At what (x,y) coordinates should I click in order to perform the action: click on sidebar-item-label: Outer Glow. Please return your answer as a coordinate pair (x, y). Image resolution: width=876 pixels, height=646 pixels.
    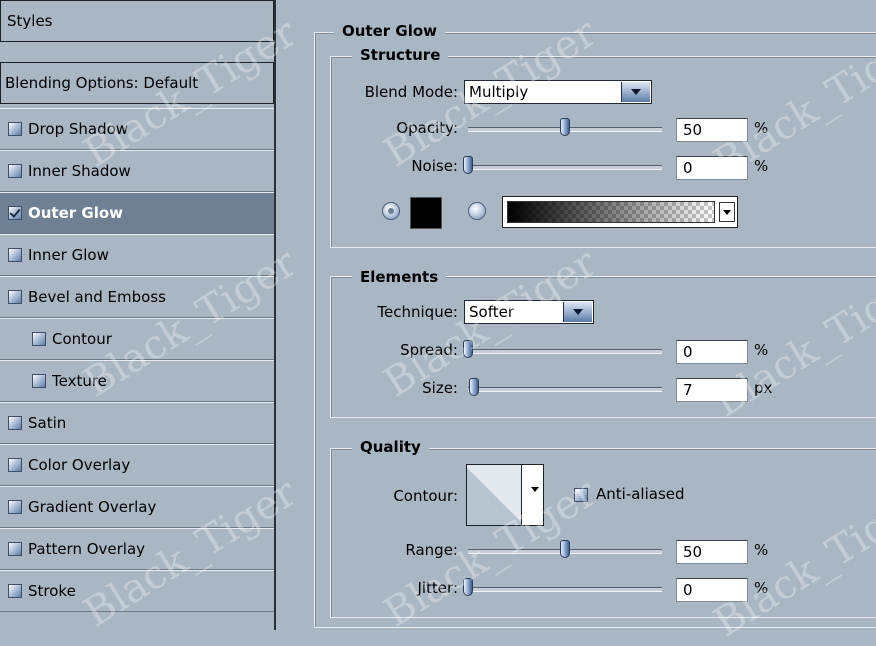
    Looking at the image, I should click on (76, 213).